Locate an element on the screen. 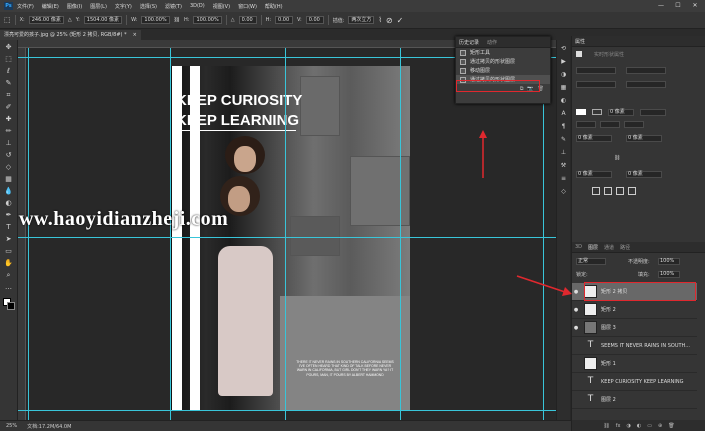 This screenshot has height=431, width=705. close-window-button: ✕ is located at coordinates (695, 6).